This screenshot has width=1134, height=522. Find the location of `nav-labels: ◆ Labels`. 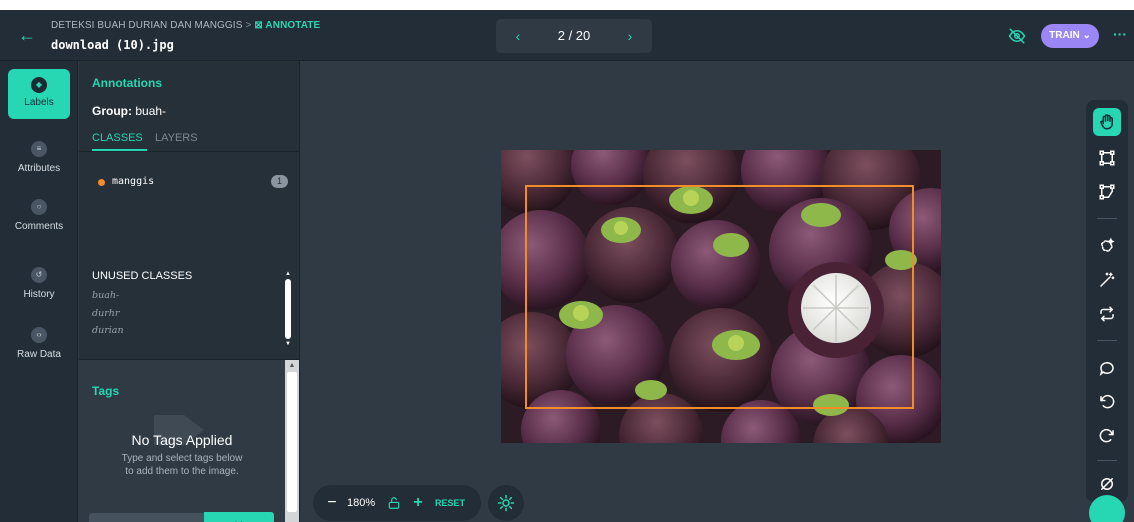

nav-labels: ◆ Labels is located at coordinates (39, 94).